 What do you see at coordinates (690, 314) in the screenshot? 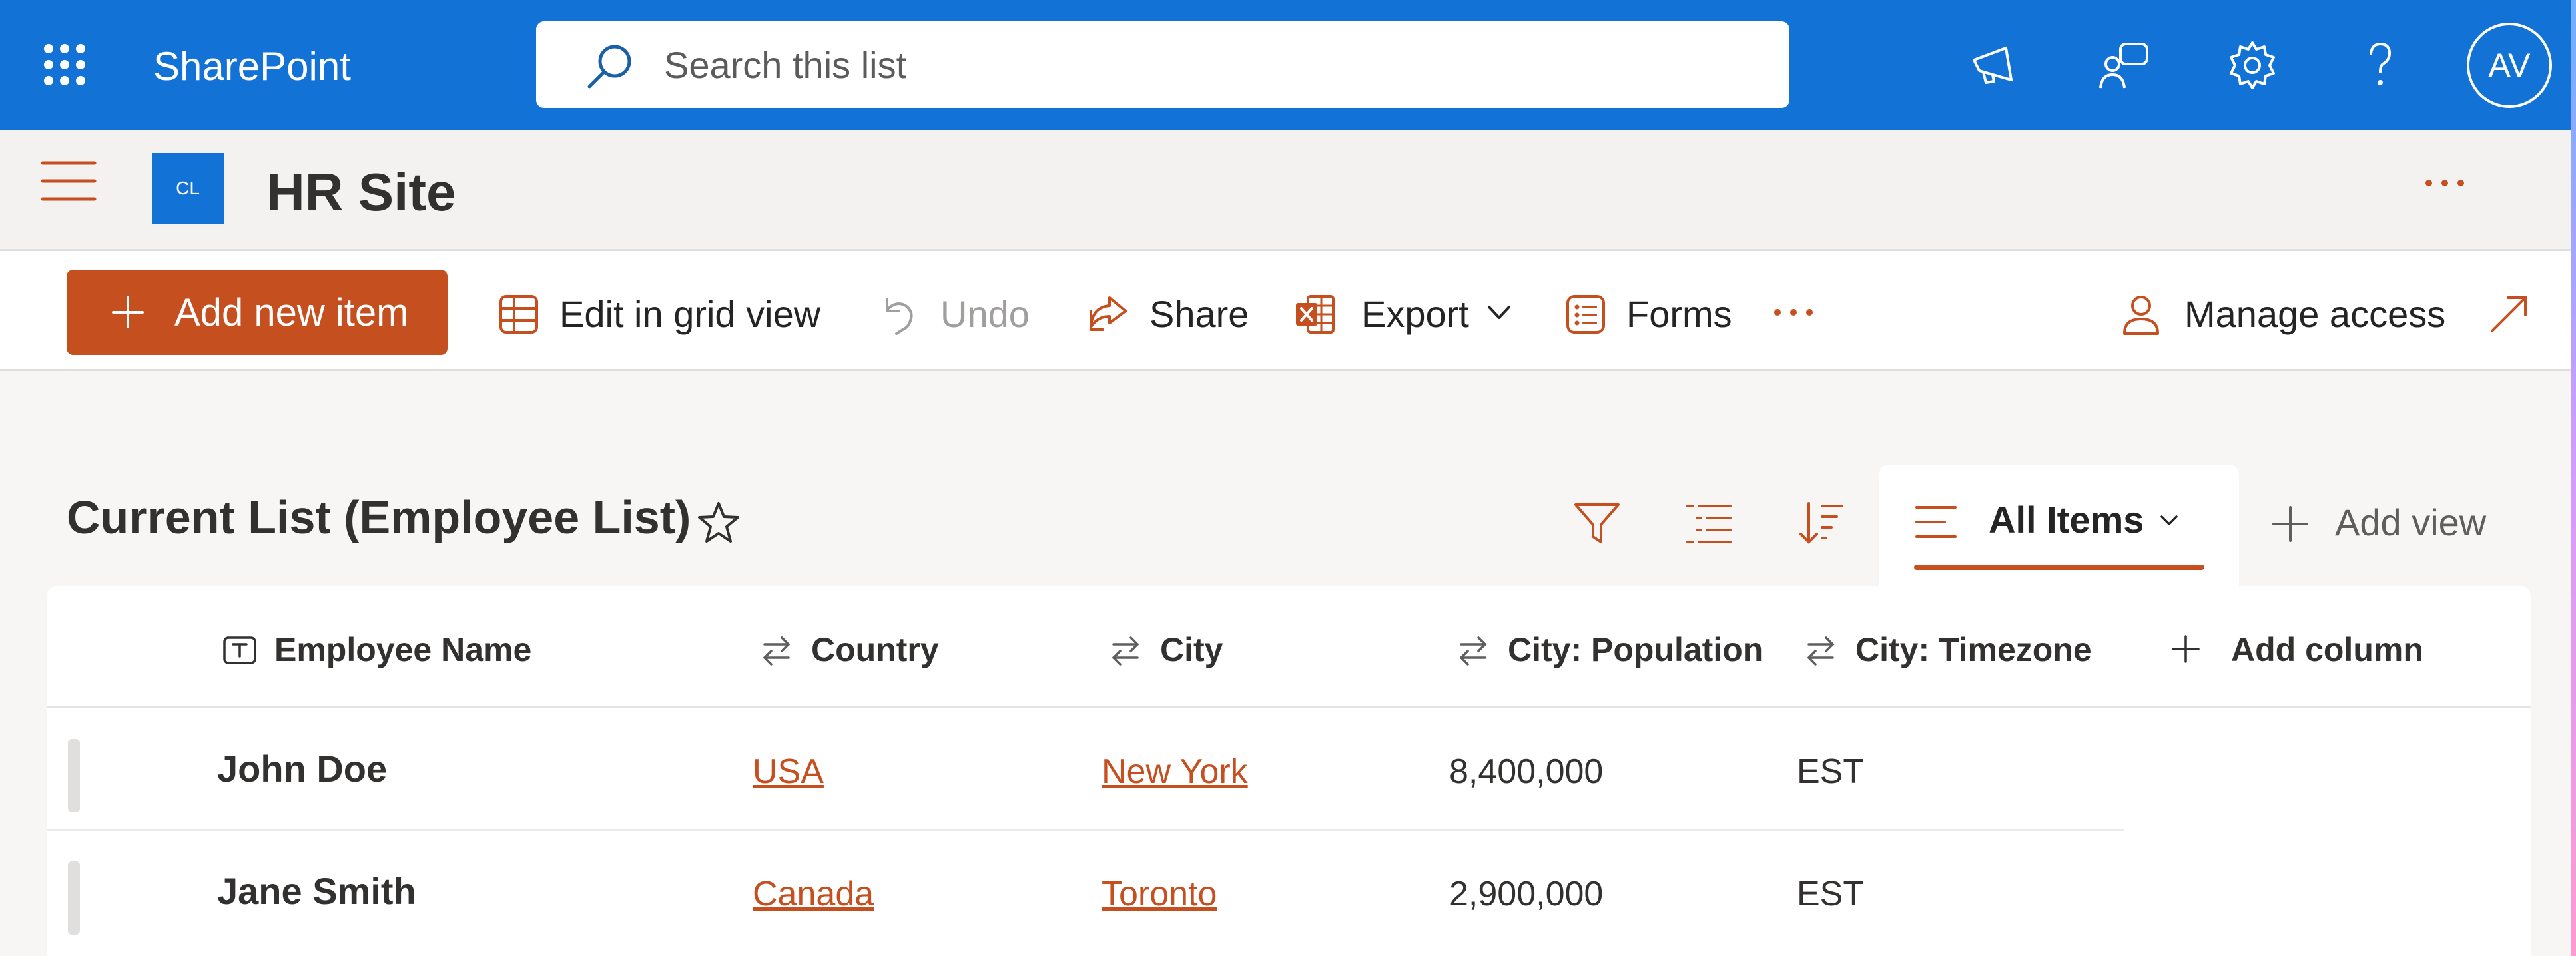
I see `edit-grid-view-label: Edit in grid view` at bounding box center [690, 314].